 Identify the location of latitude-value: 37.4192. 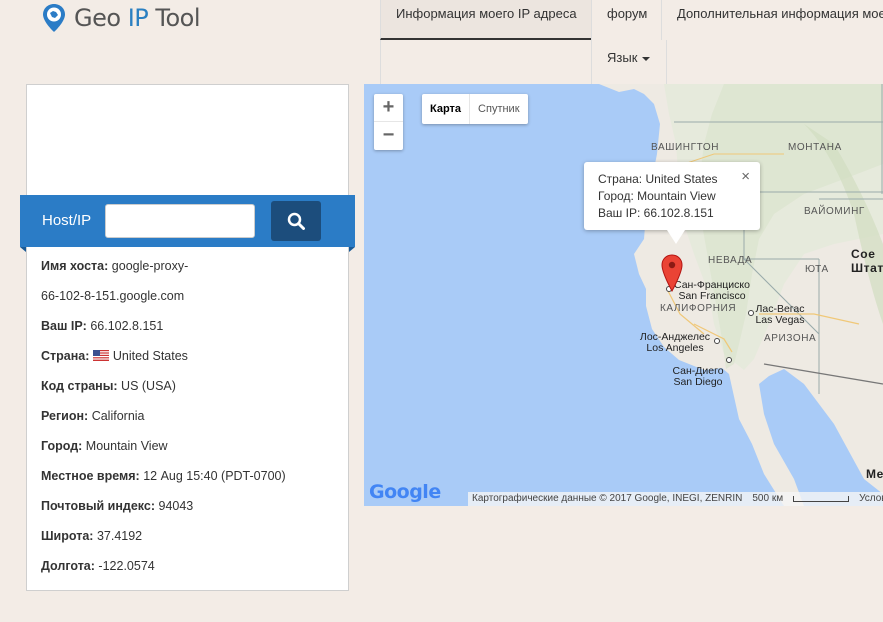
(119, 536).